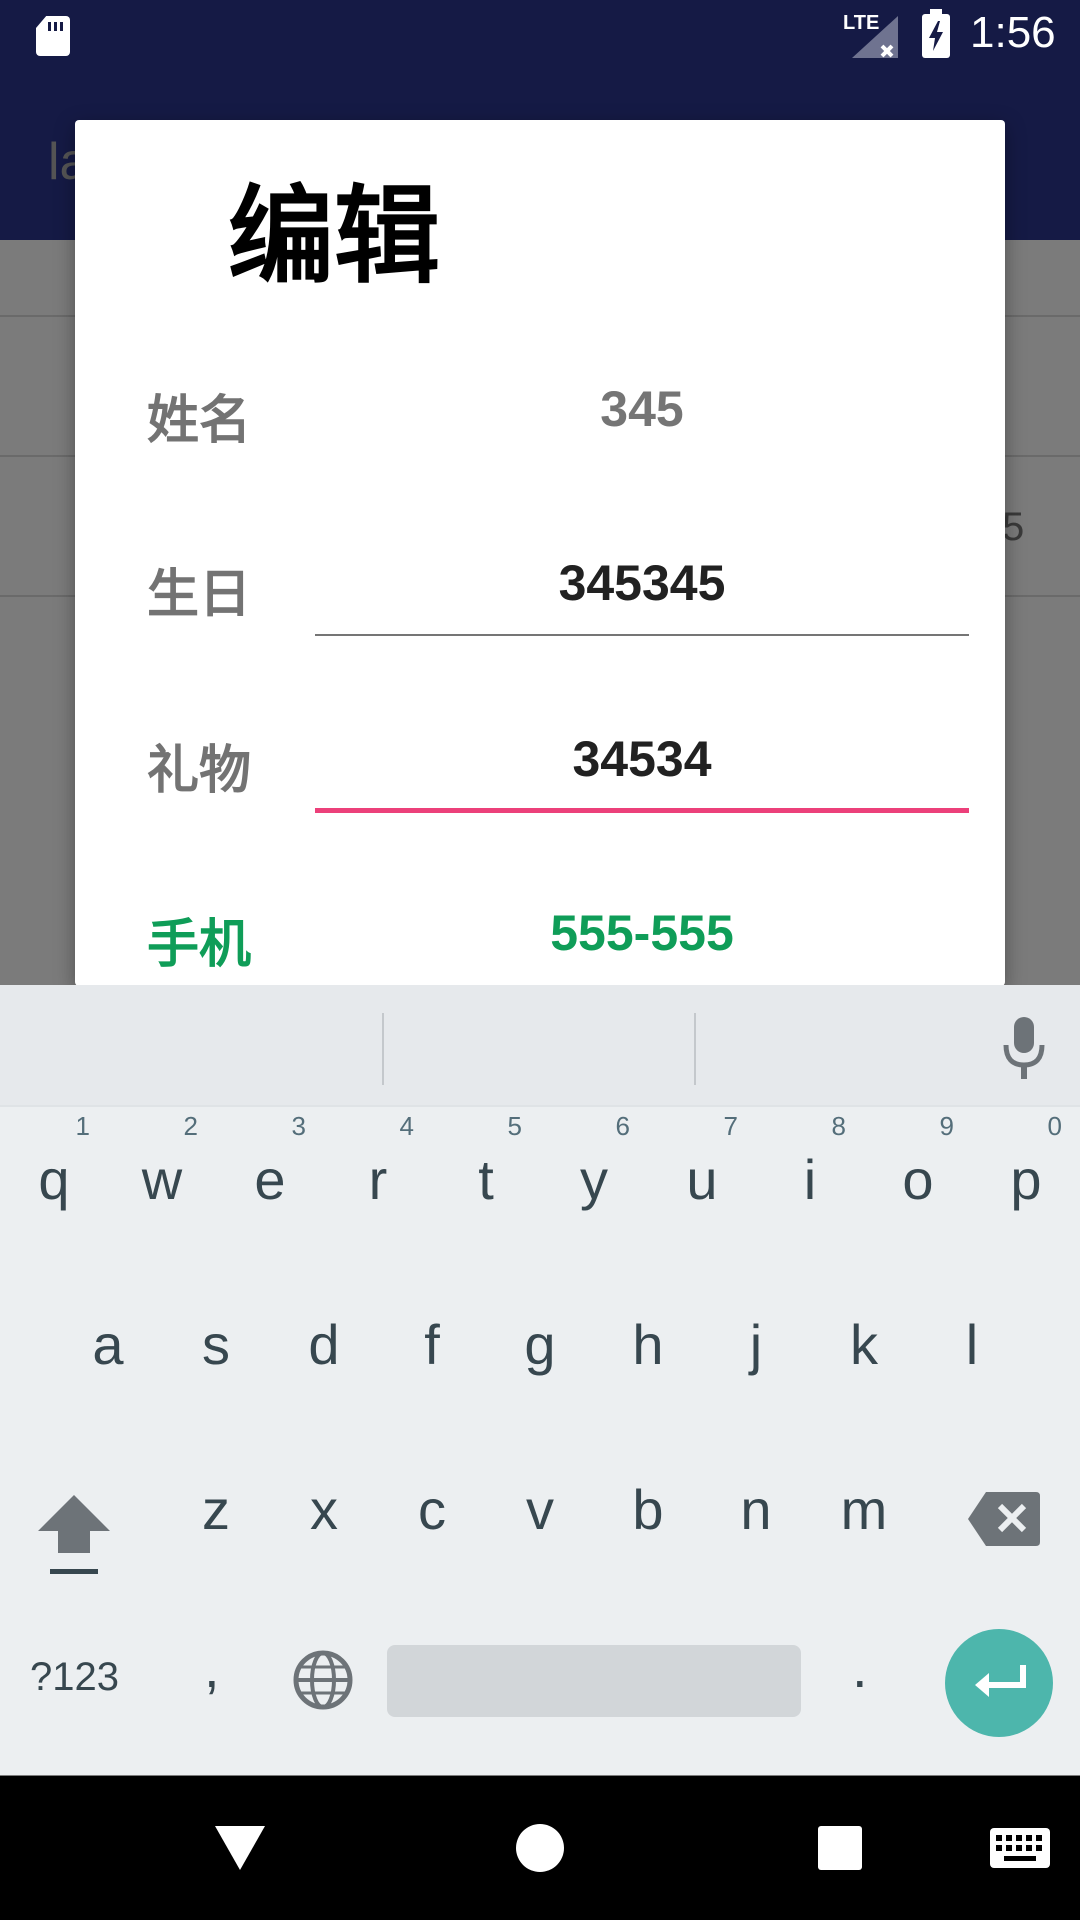  Describe the element at coordinates (54, 1180) in the screenshot. I see `key-q: 1q` at that location.